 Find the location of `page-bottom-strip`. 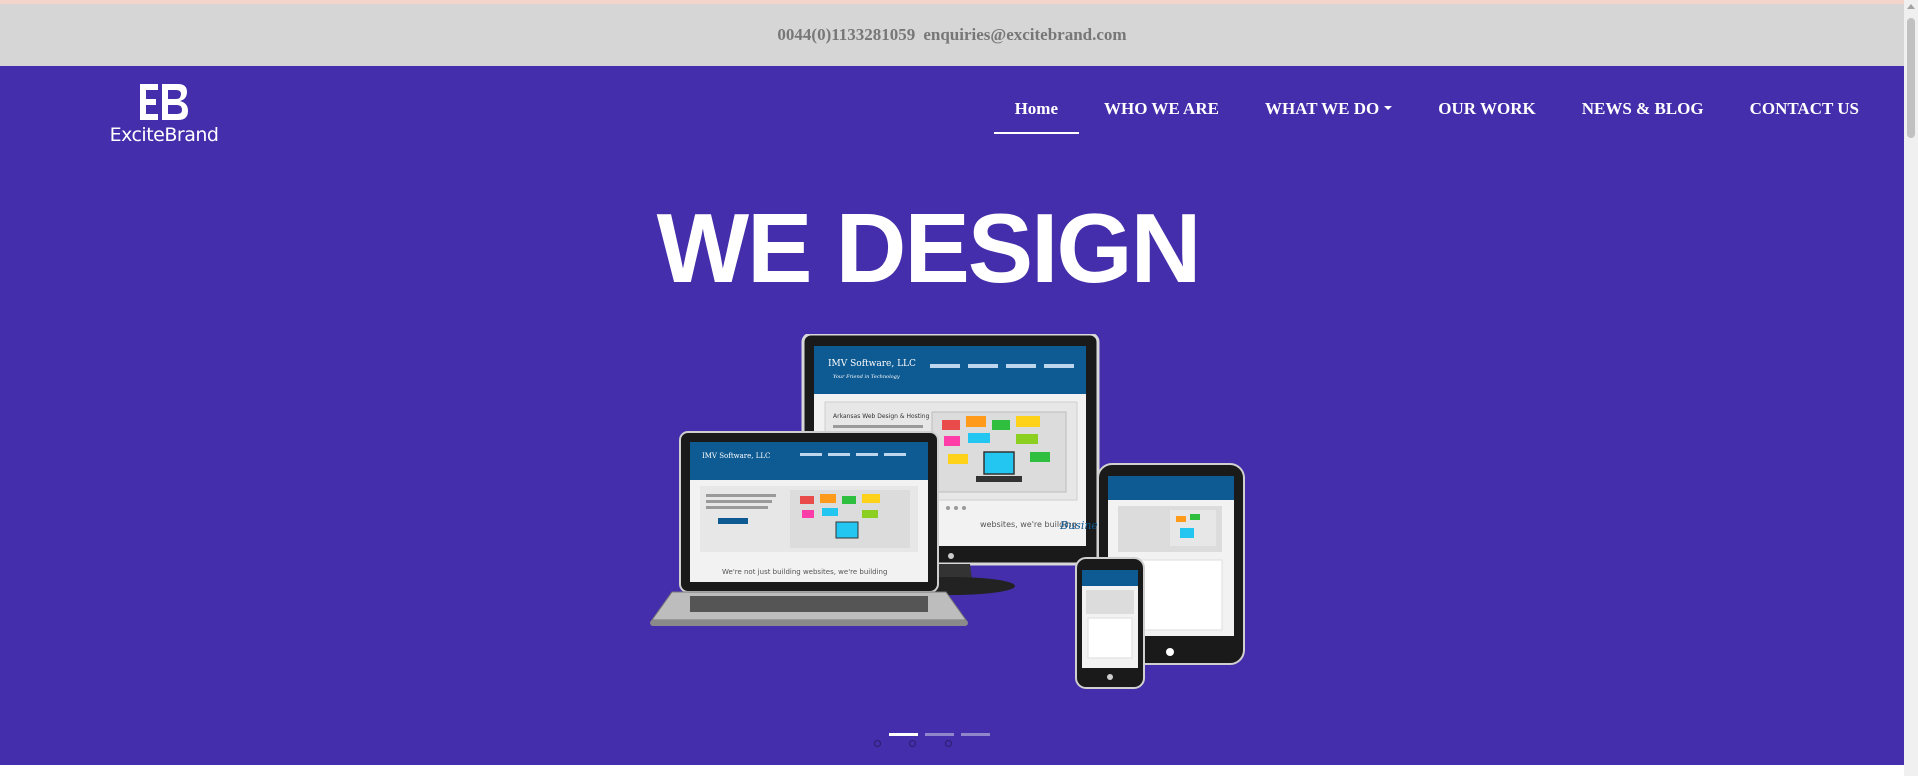

page-bottom-strip is located at coordinates (952, 770).